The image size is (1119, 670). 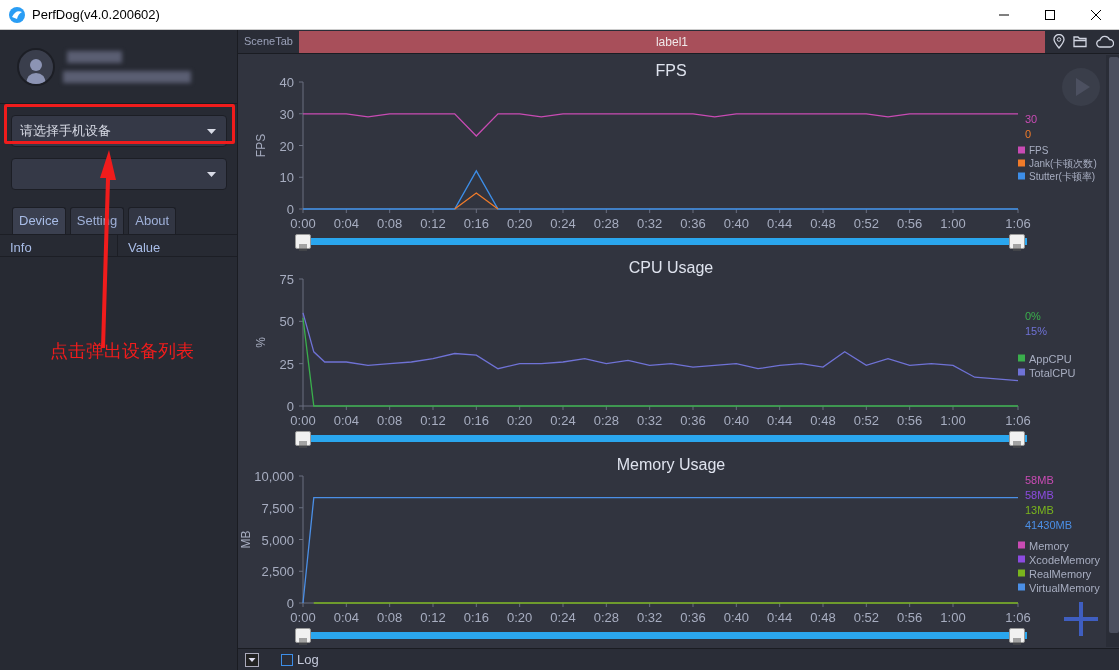 What do you see at coordinates (671, 41) in the screenshot?
I see `scene-label-bar: label1` at bounding box center [671, 41].